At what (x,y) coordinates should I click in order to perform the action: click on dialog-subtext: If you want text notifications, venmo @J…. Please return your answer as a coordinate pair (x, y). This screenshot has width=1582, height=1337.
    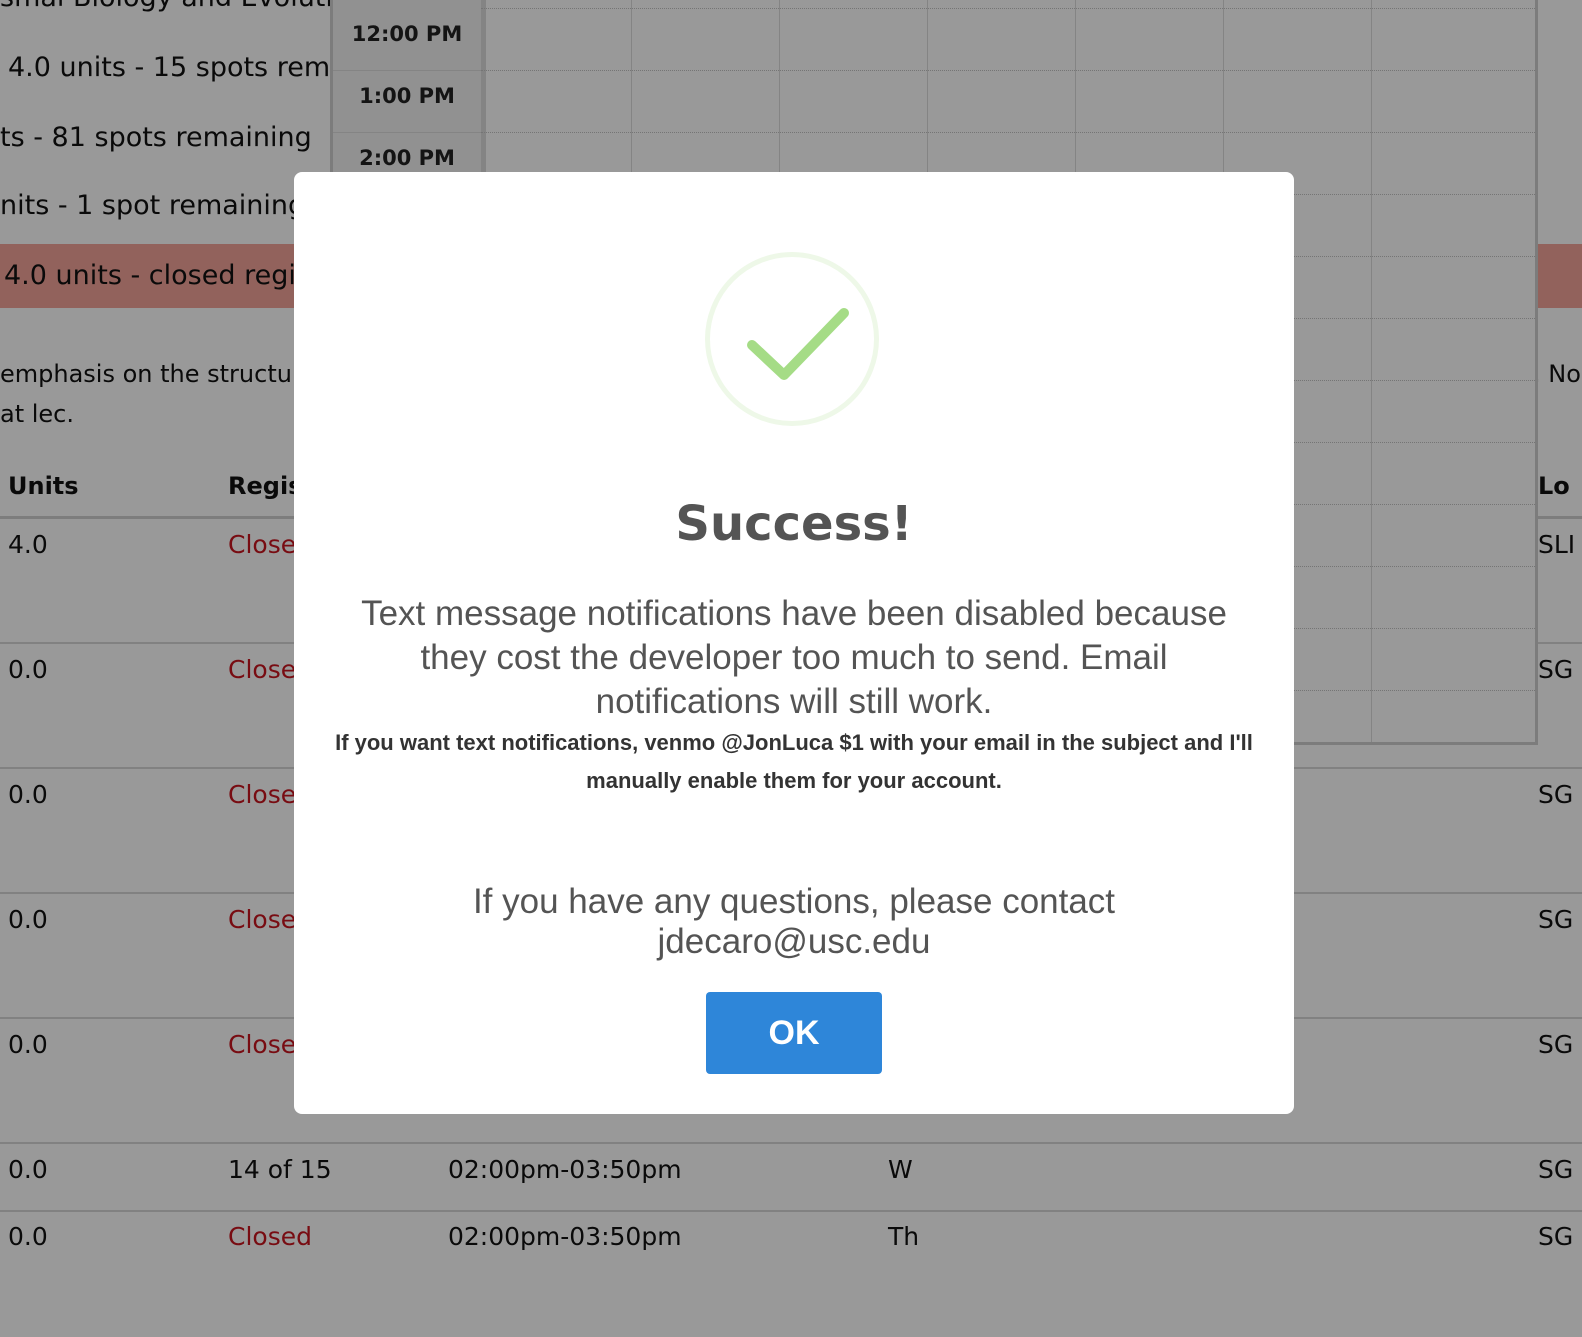
    Looking at the image, I should click on (794, 761).